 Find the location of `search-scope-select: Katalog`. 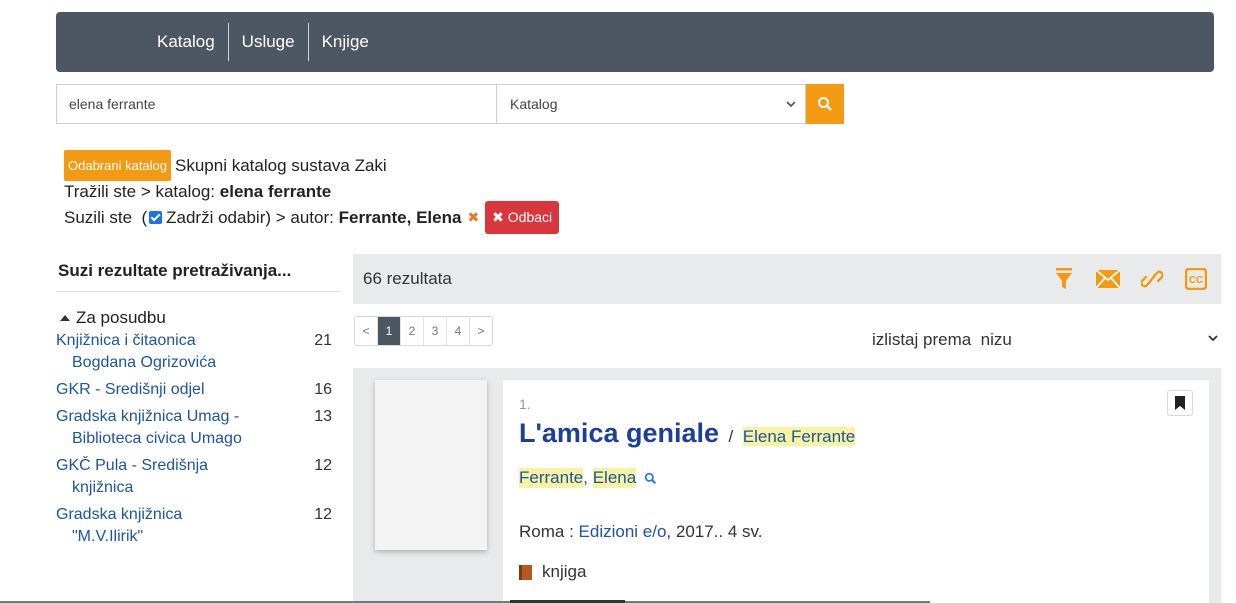

search-scope-select: Katalog is located at coordinates (651, 104).